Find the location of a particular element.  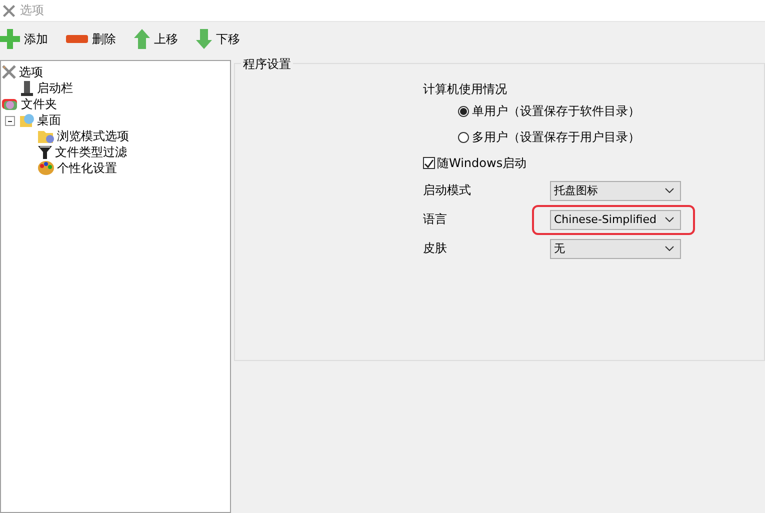

folders-icon is located at coordinates (10, 104).